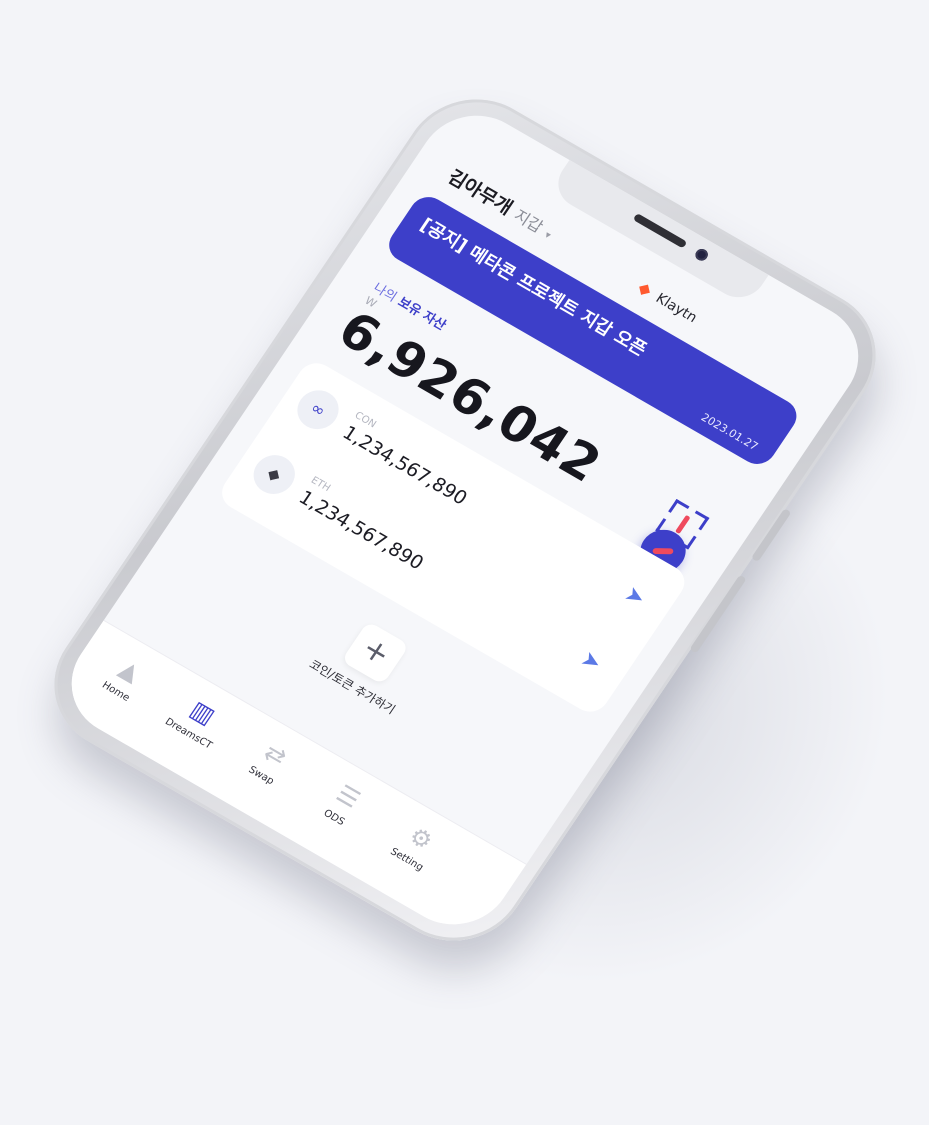  What do you see at coordinates (676, 308) in the screenshot?
I see `network-name: Klaytn` at bounding box center [676, 308].